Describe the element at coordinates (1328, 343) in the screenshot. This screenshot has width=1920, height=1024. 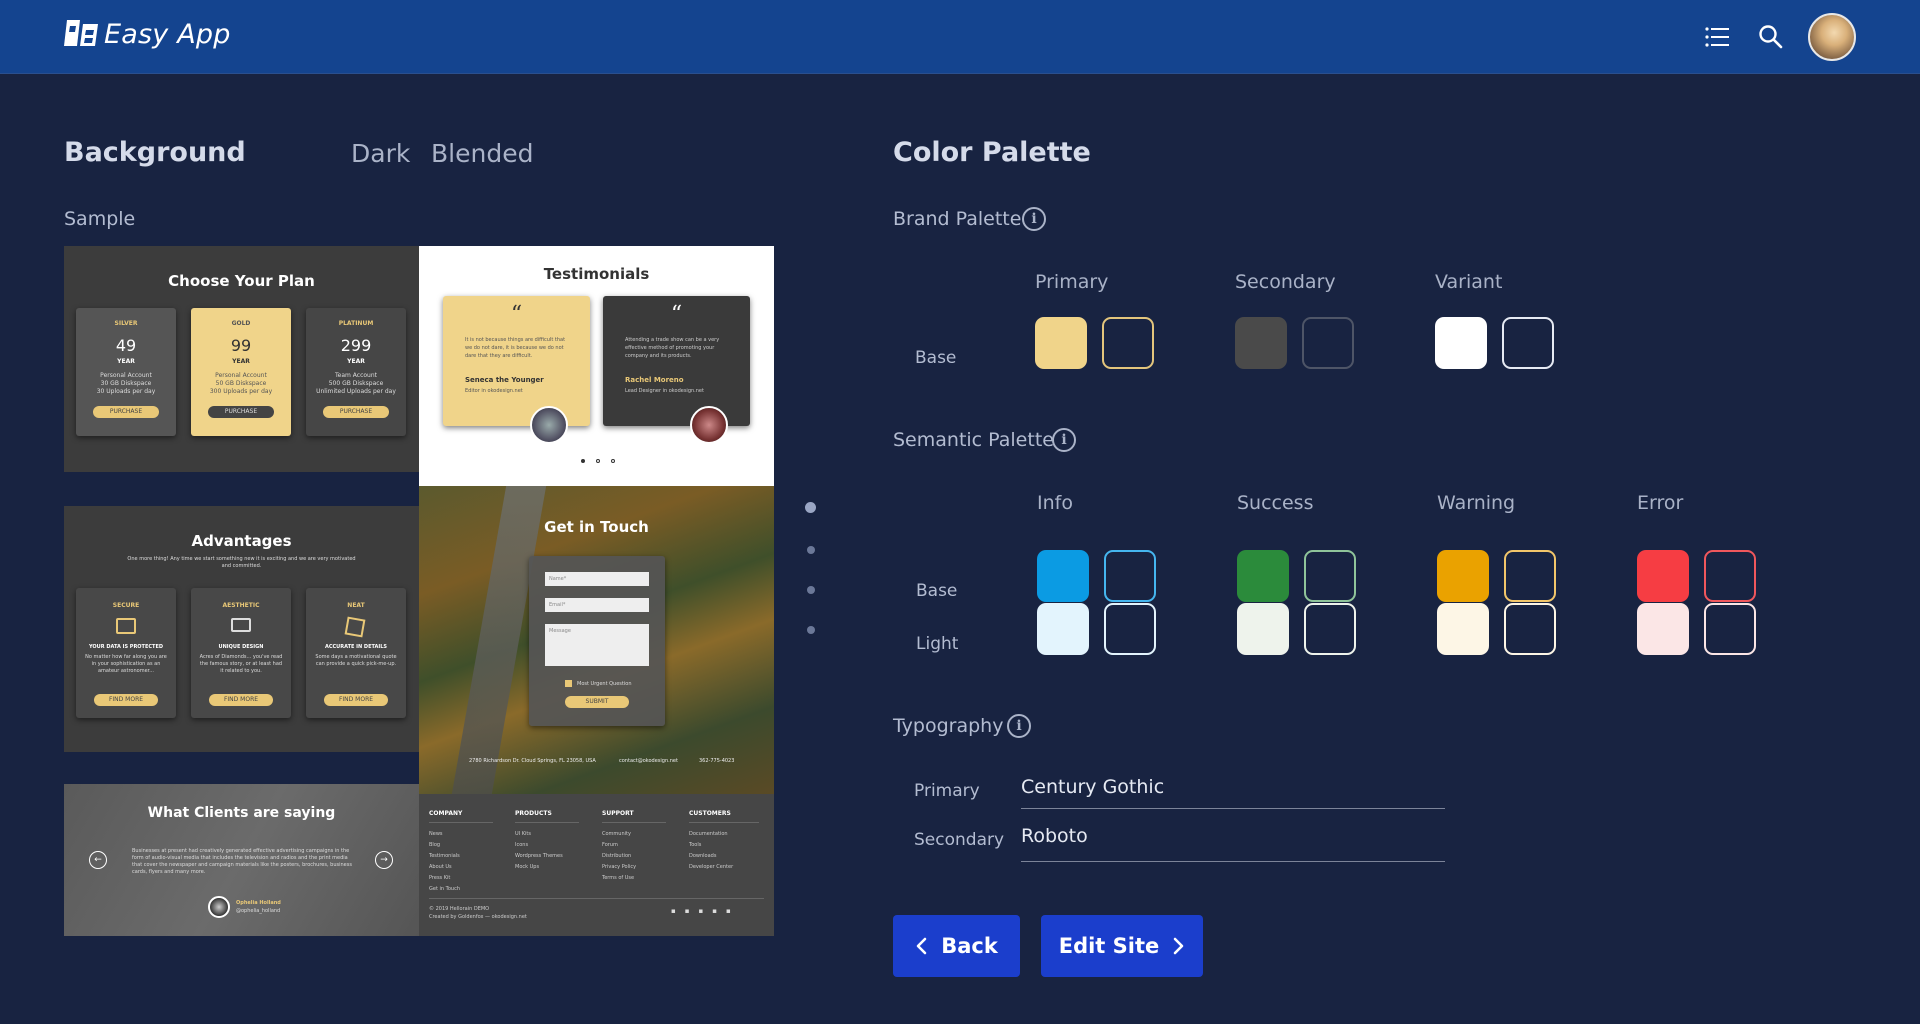
I see `swatch-secondary-outline` at that location.